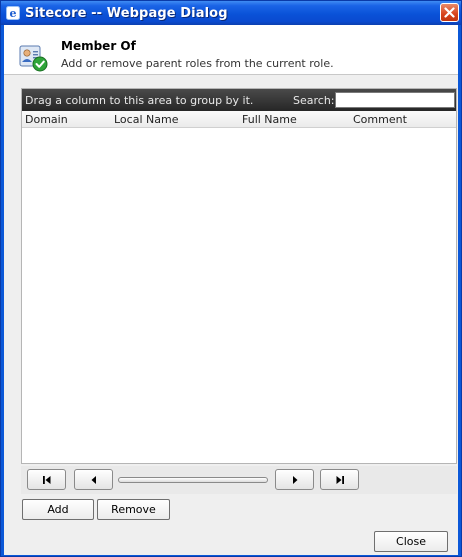 The image size is (462, 557). Describe the element at coordinates (46, 119) in the screenshot. I see `column-header-domain: Domain` at that location.